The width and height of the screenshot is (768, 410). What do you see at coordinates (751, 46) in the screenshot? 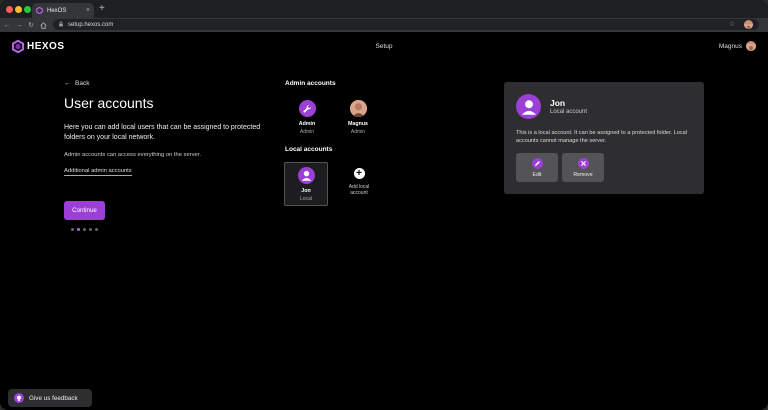
I see `user-avatar` at bounding box center [751, 46].